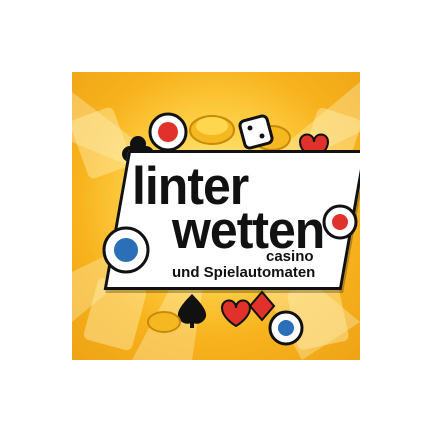 The height and width of the screenshot is (432, 432). What do you see at coordinates (244, 272) in the screenshot?
I see `logo-line-4: und Spielautomaten` at bounding box center [244, 272].